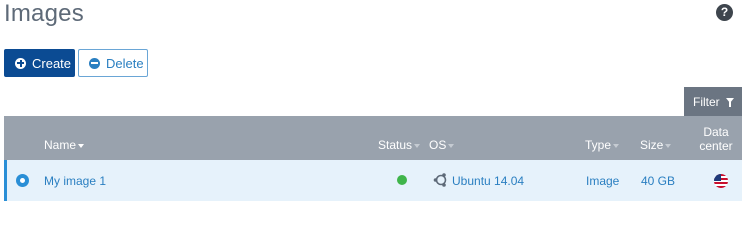  What do you see at coordinates (52, 63) in the screenshot?
I see `create-button-label: Create` at bounding box center [52, 63].